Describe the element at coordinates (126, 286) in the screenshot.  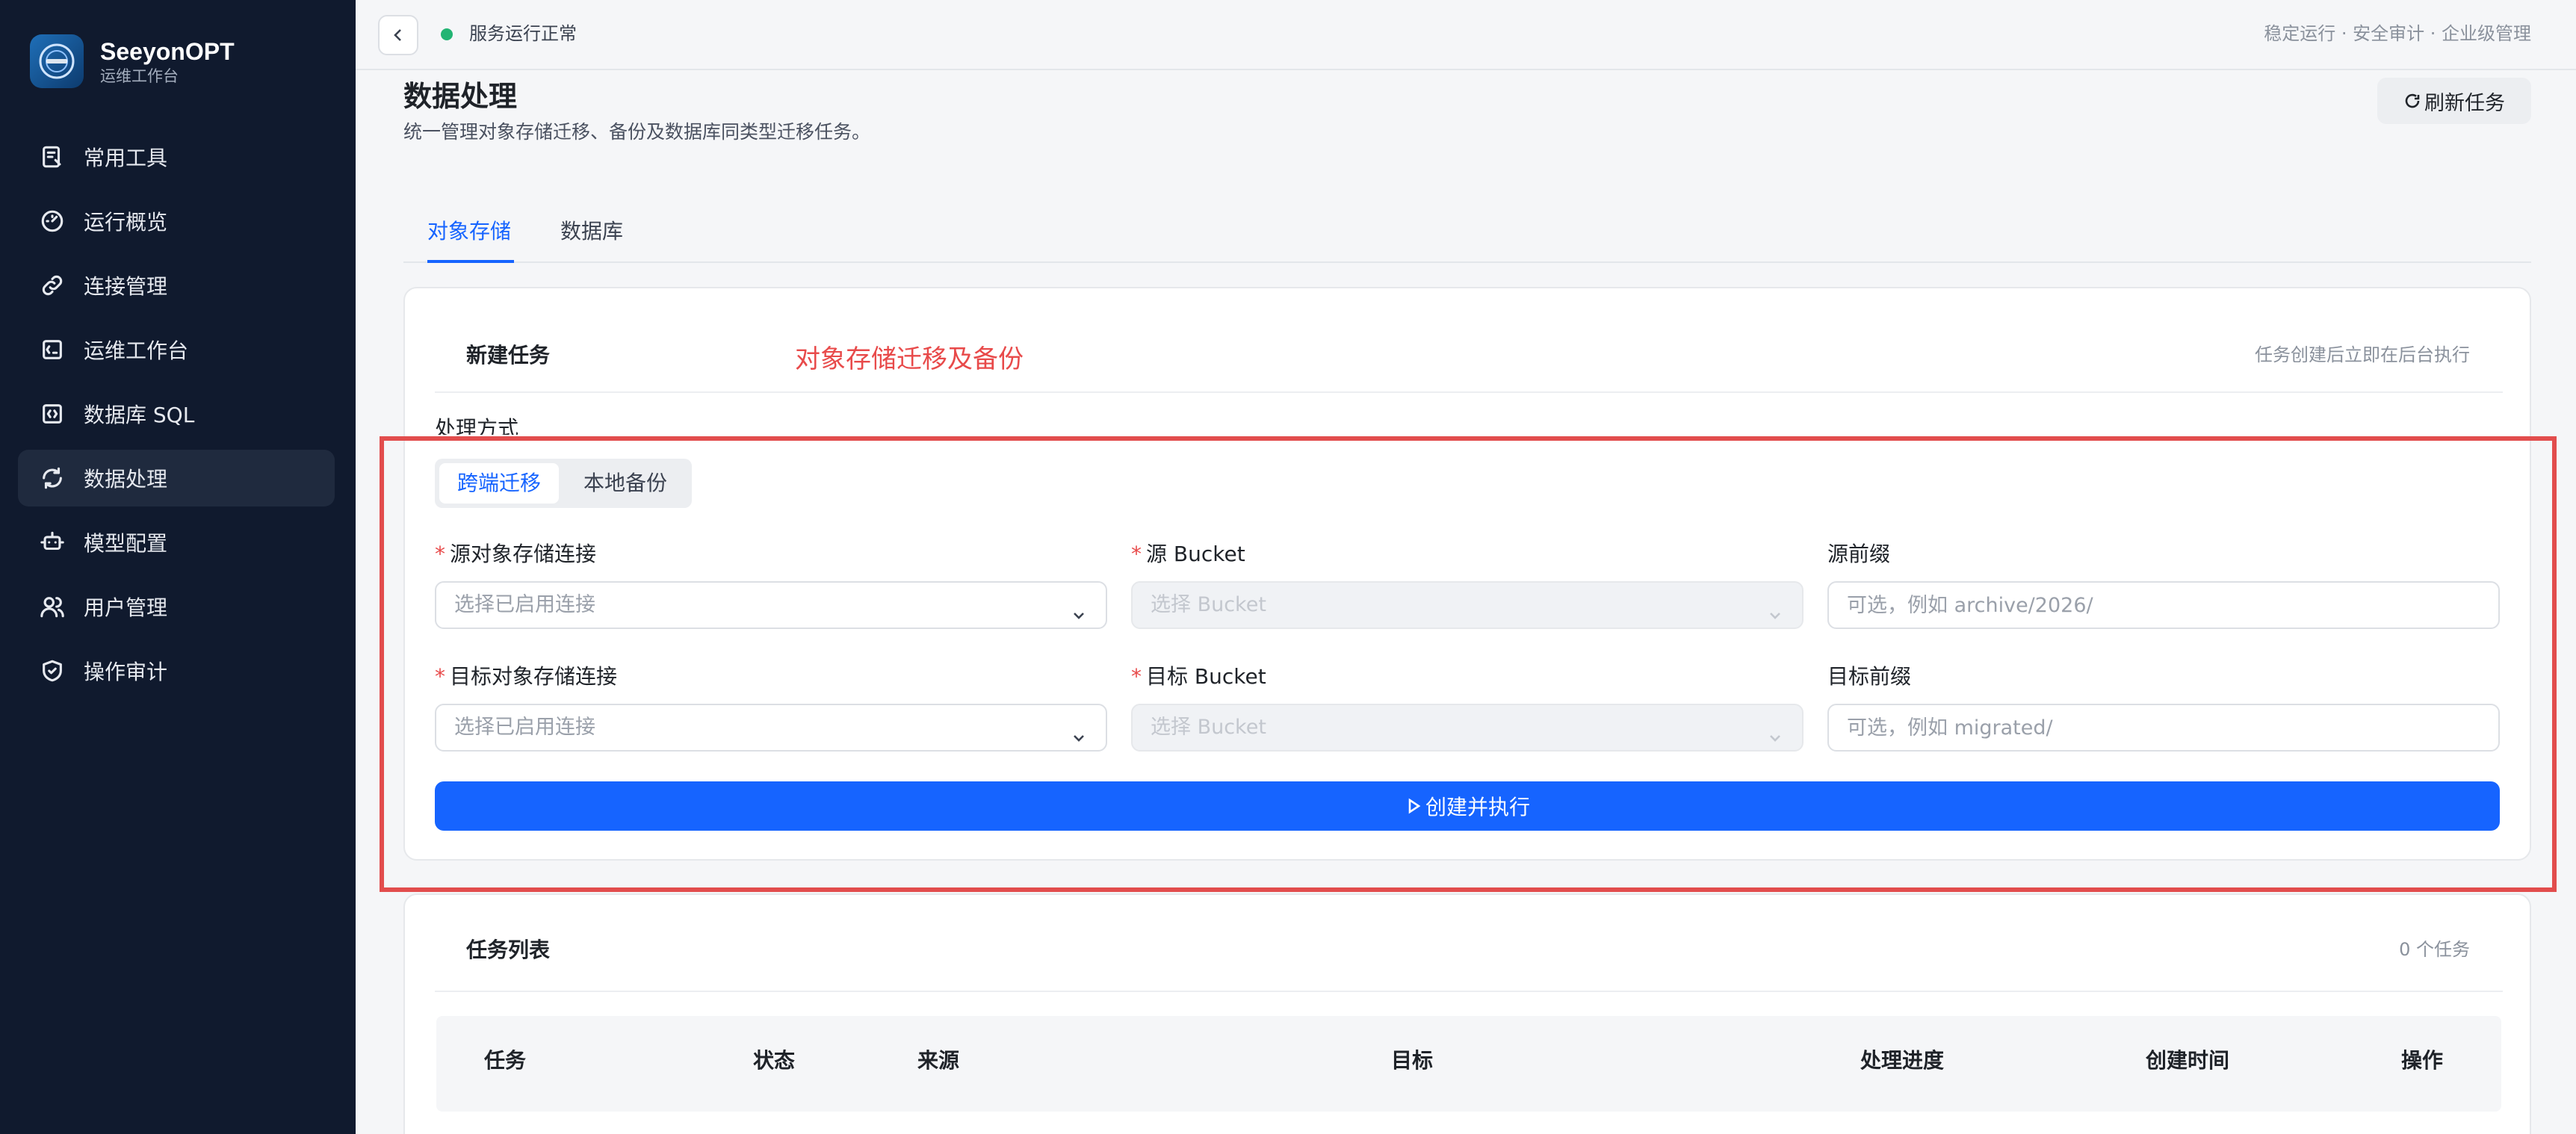
I see `sidebar-item-label: 连接管理` at that location.